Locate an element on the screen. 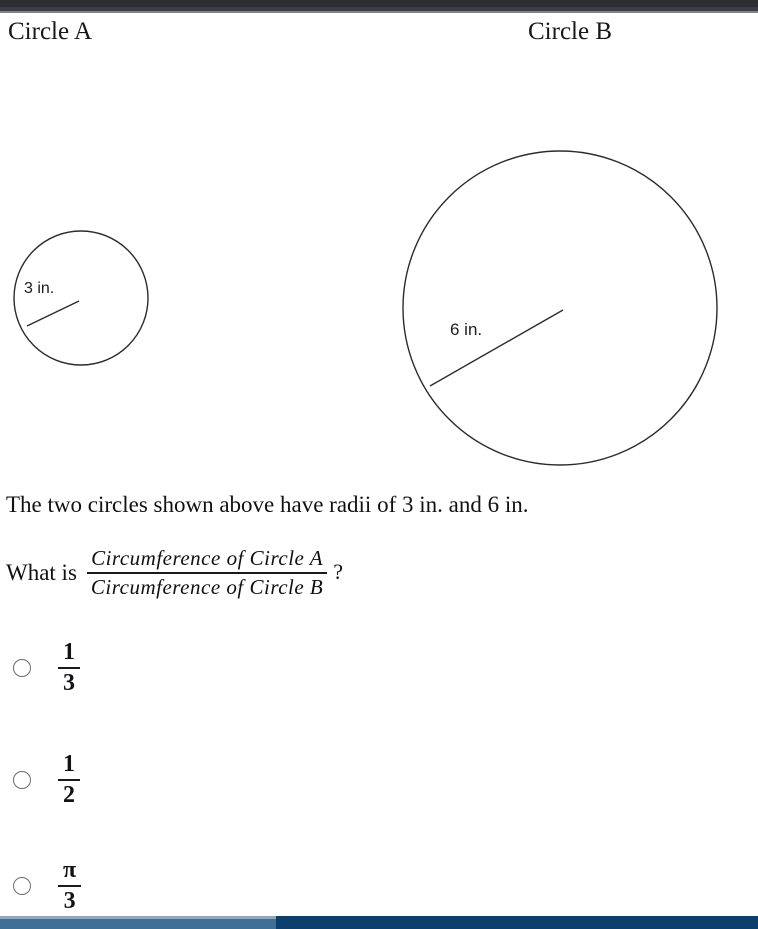  answer-choice-1: 1 3 is located at coordinates (43, 668).